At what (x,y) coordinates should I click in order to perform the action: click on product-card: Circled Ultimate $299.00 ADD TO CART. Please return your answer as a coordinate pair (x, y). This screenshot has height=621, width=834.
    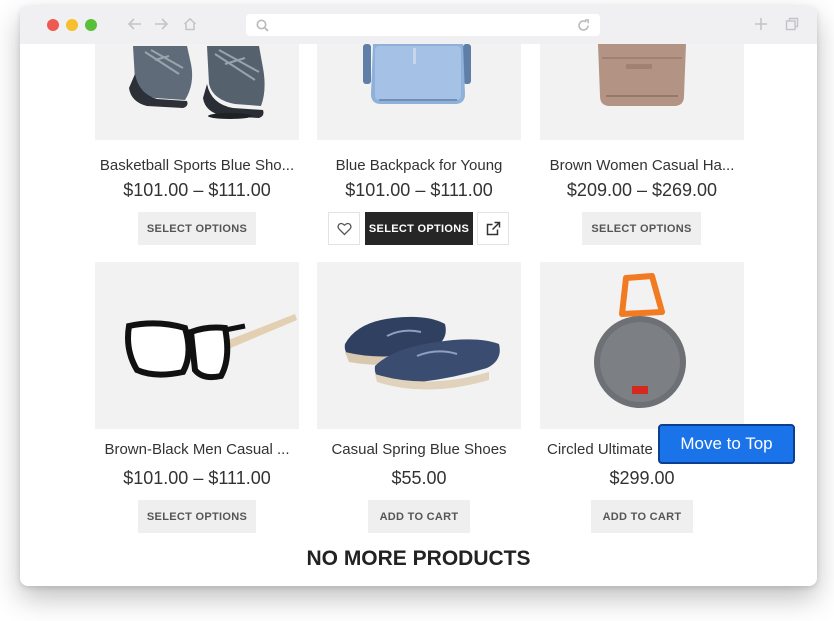
    Looking at the image, I should click on (642, 402).